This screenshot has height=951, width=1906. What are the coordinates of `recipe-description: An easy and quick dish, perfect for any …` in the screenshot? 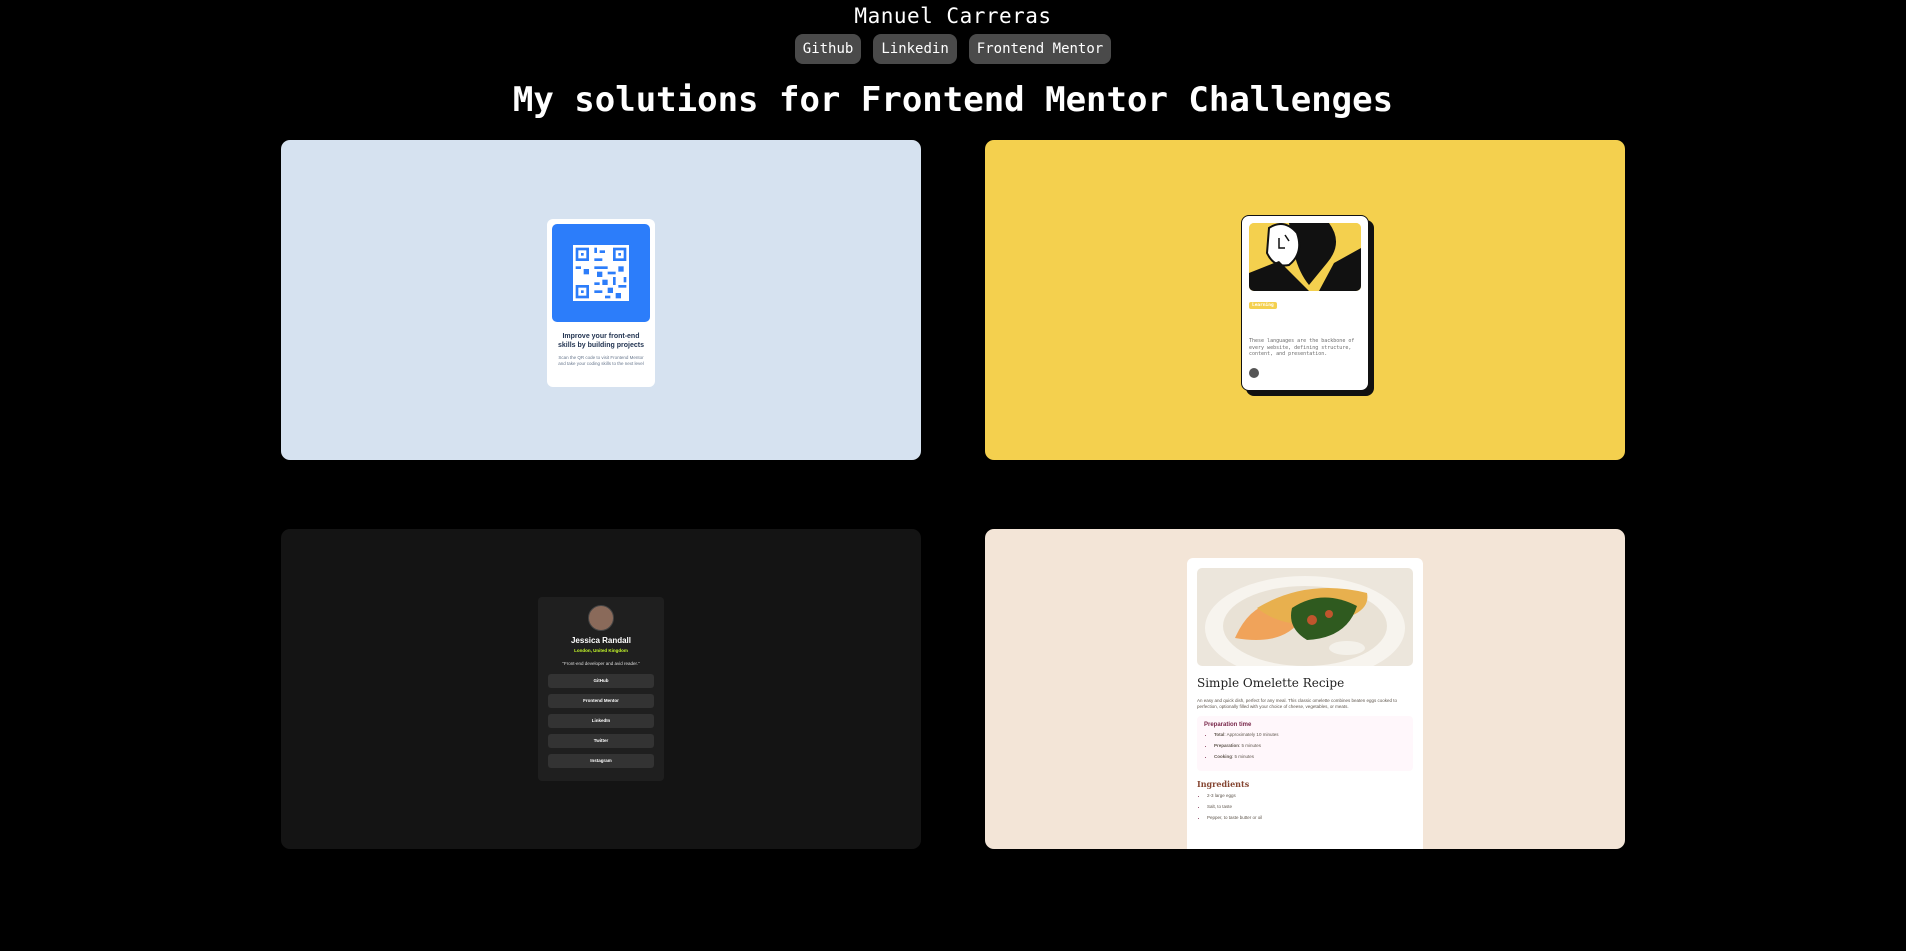 It's located at (1297, 703).